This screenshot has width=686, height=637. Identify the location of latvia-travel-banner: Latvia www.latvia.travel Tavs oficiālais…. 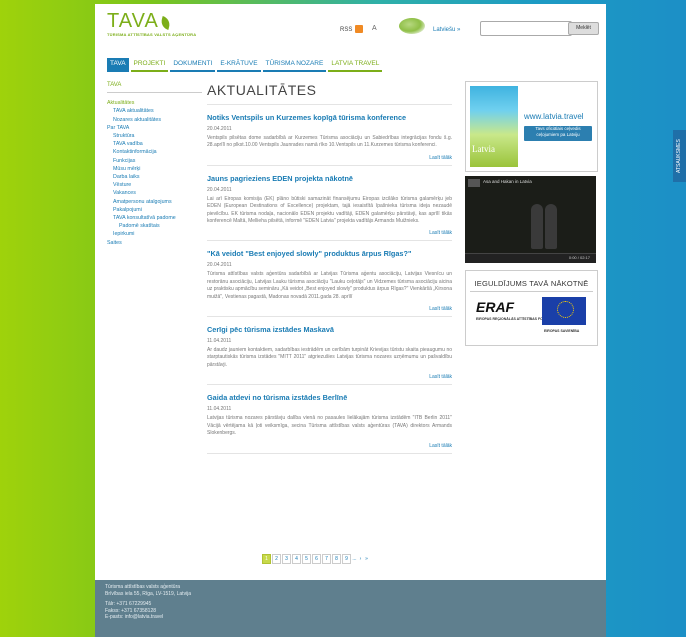
(531, 126).